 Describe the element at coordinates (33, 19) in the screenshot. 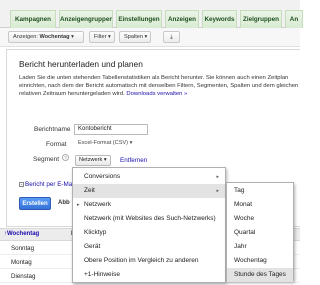

I see `tab-kampagnen: Kampagnen` at that location.